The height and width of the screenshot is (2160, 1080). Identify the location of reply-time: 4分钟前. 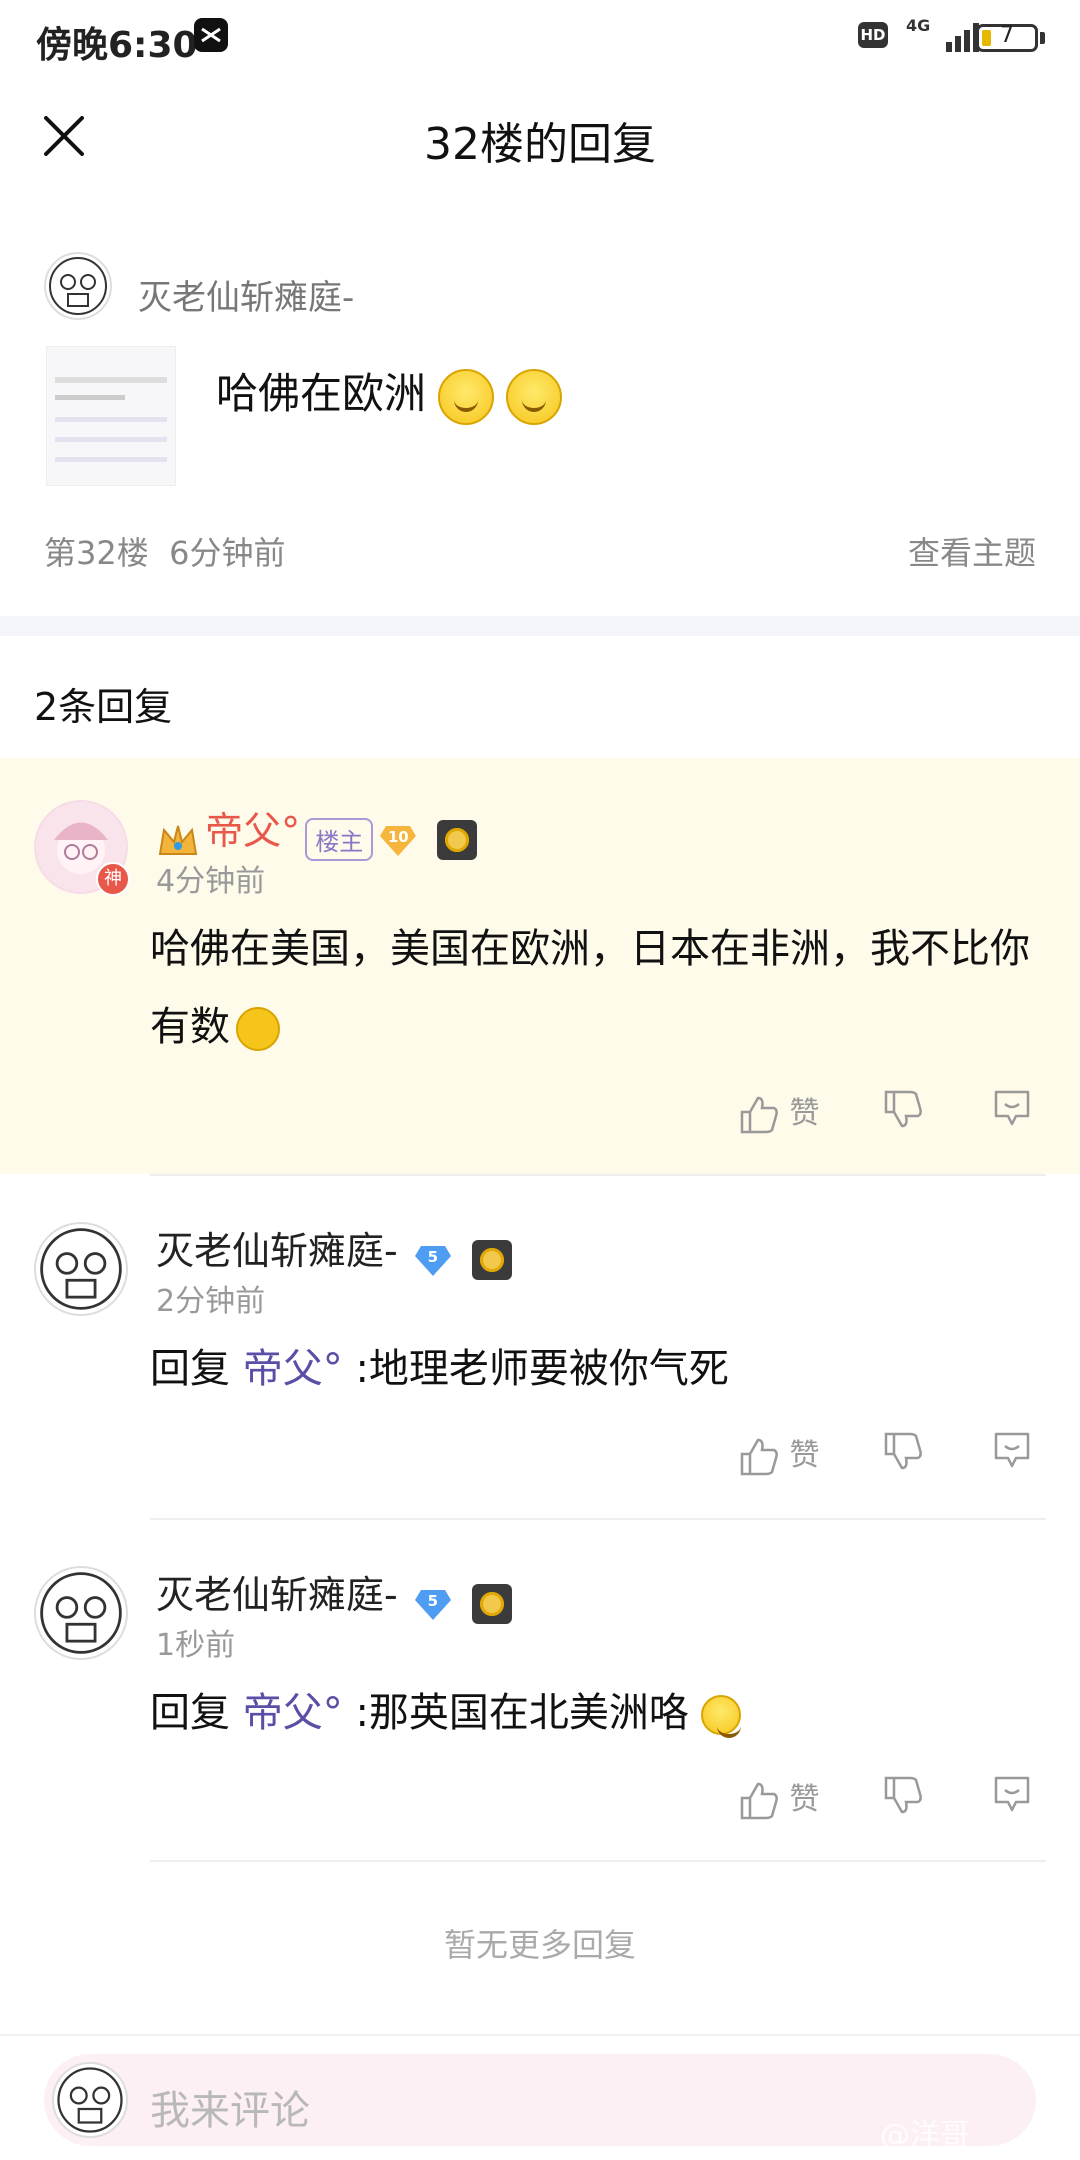
(211, 881).